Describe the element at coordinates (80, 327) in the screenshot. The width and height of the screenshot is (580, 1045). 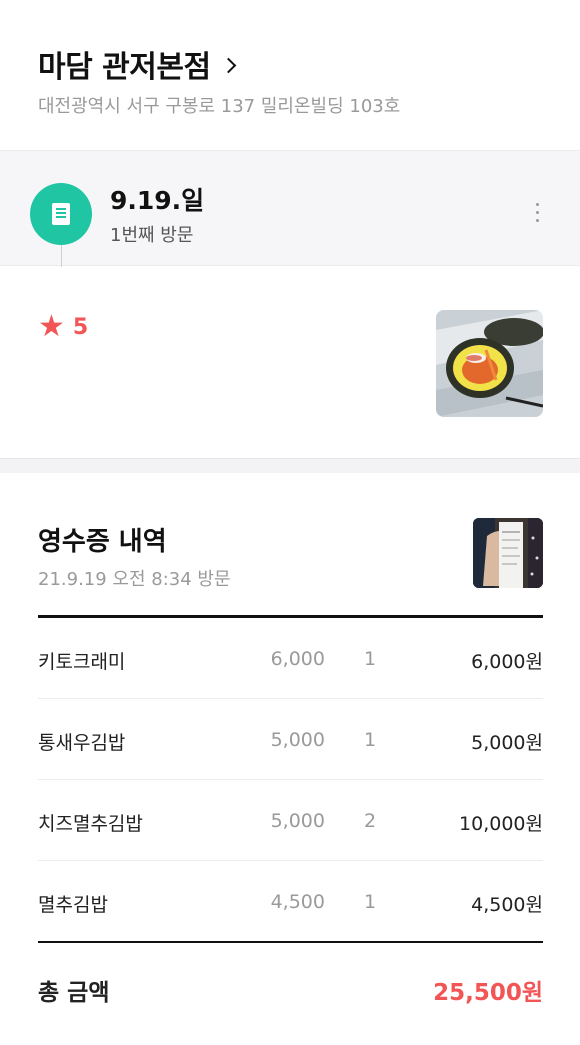
I see `rating-value: 5` at that location.